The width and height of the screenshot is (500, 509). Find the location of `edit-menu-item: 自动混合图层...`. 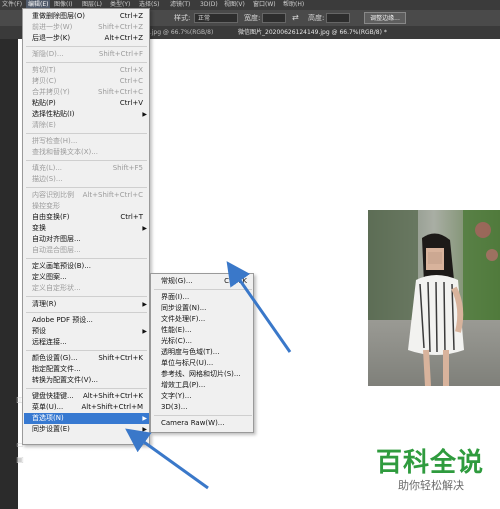

edit-menu-item: 自动混合图层... is located at coordinates (86, 250).